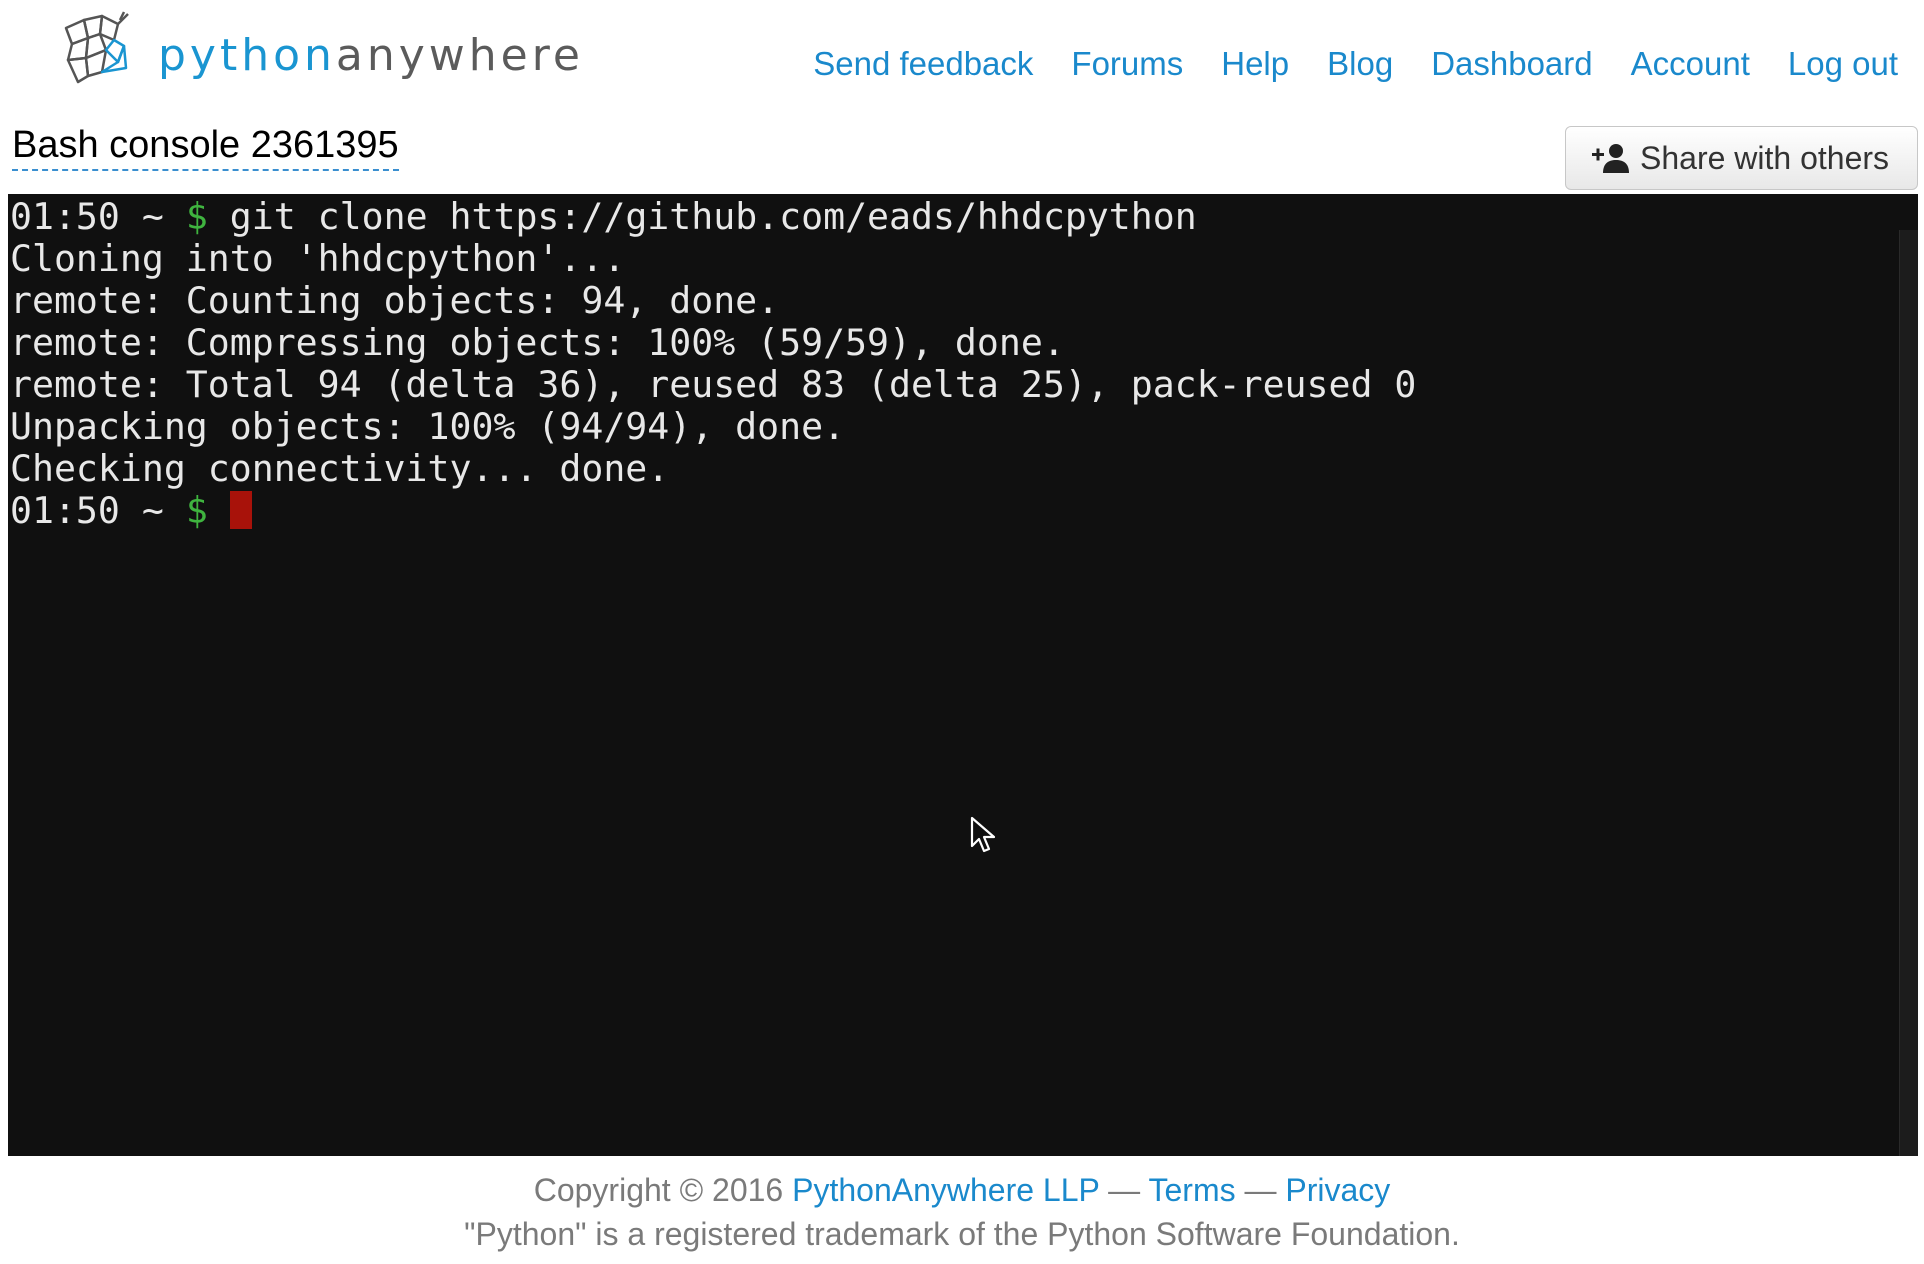 Image resolution: width=1924 pixels, height=1264 pixels. What do you see at coordinates (1191, 1190) in the screenshot?
I see `footer-terms-link: Terms` at bounding box center [1191, 1190].